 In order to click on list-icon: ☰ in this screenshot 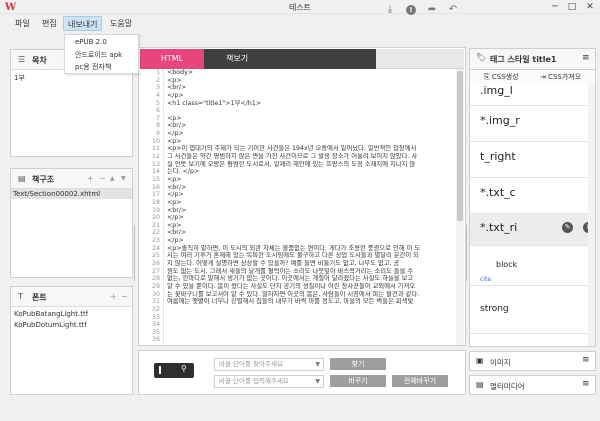, I will do `click(22, 59)`.